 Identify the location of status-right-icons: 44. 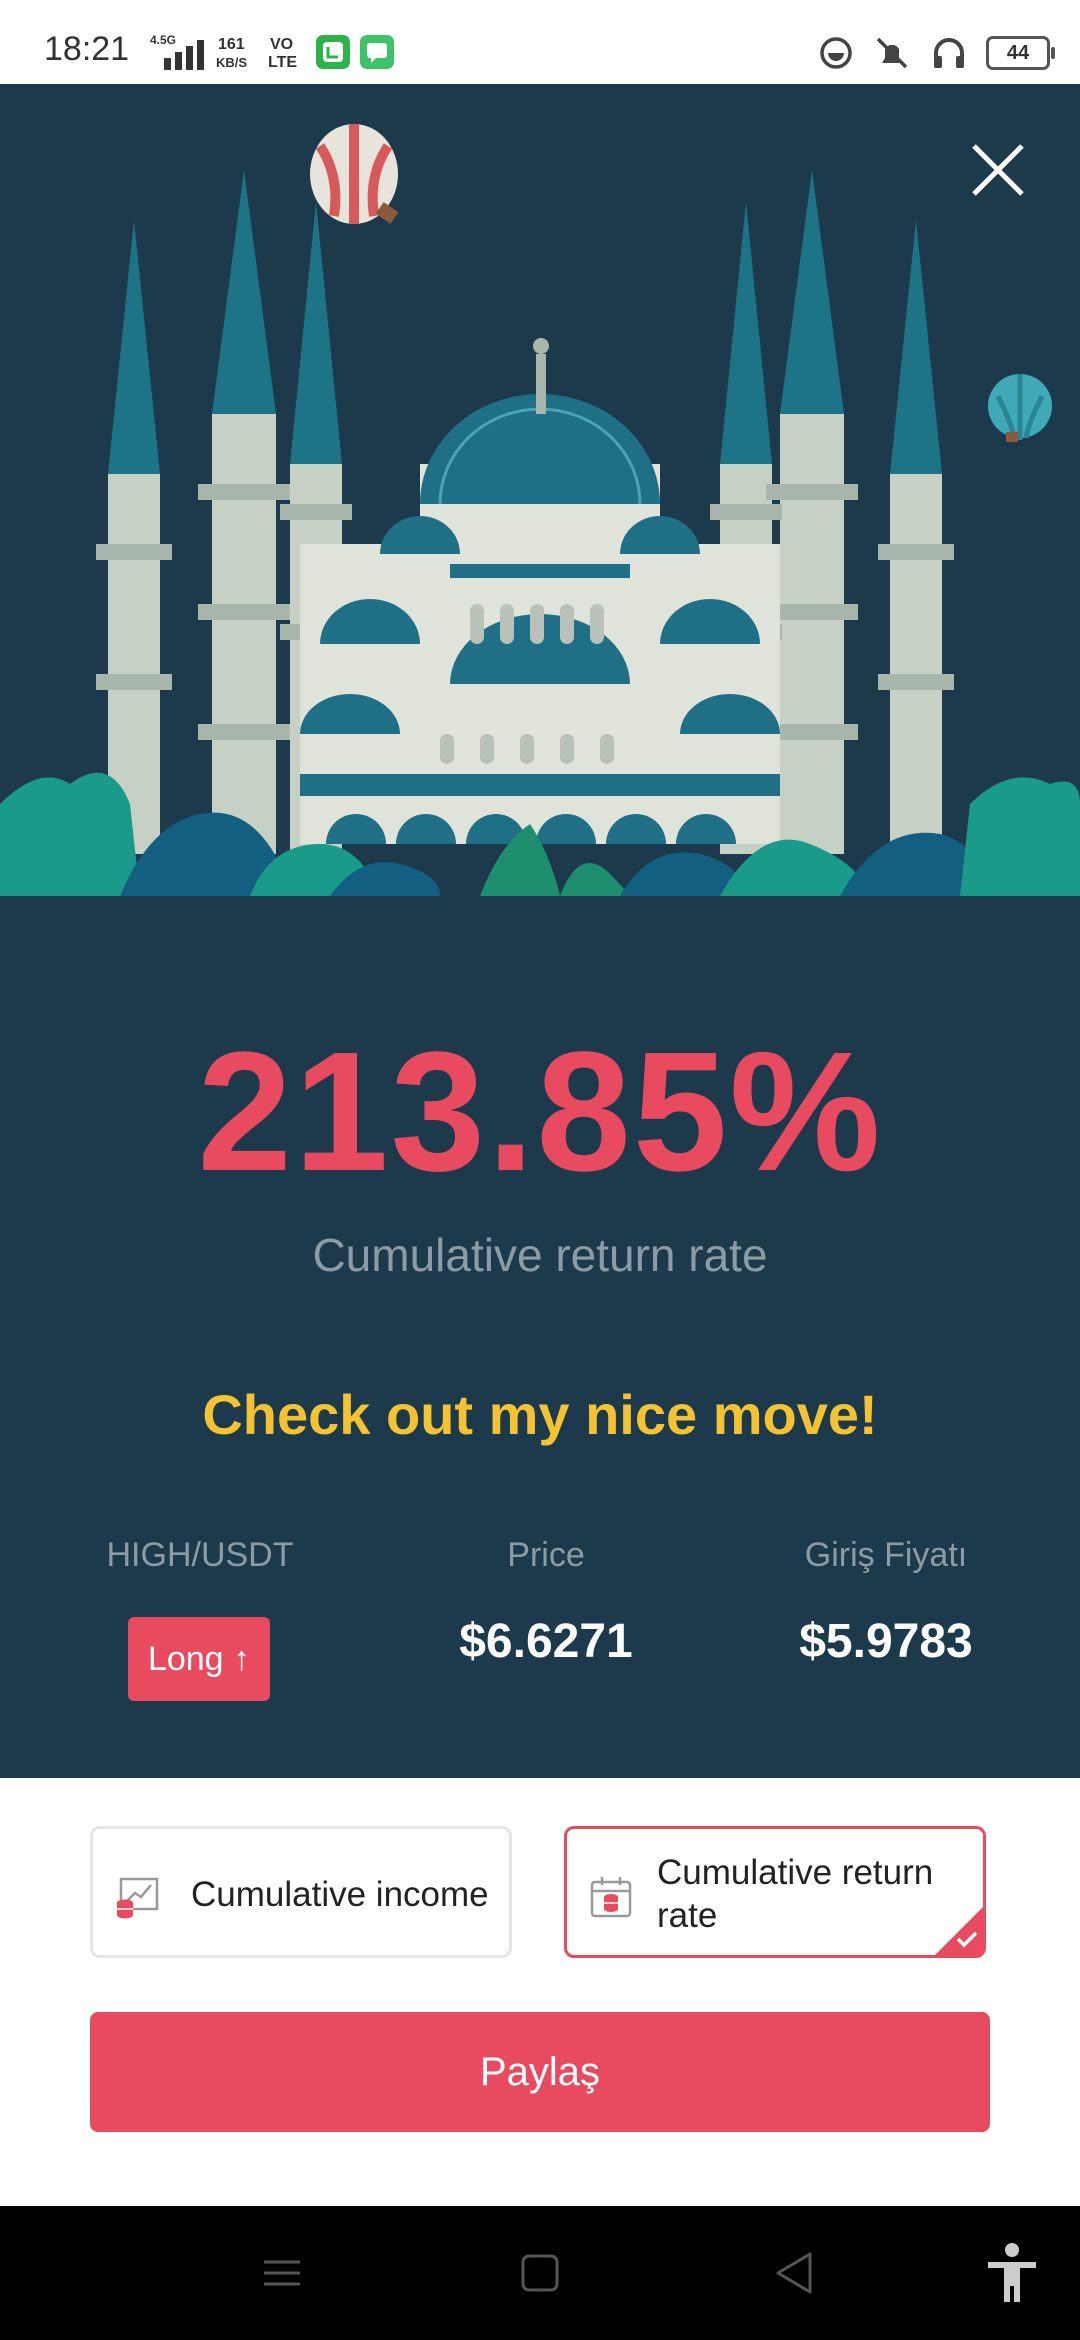
(936, 53).